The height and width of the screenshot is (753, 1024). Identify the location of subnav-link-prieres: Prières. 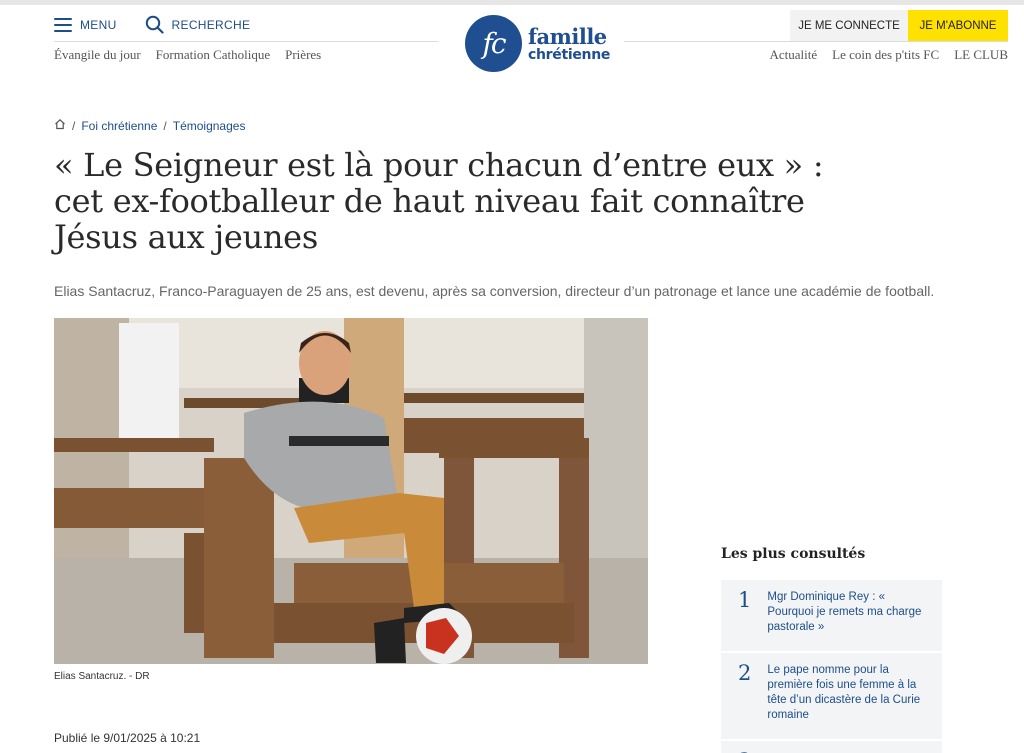
(303, 55).